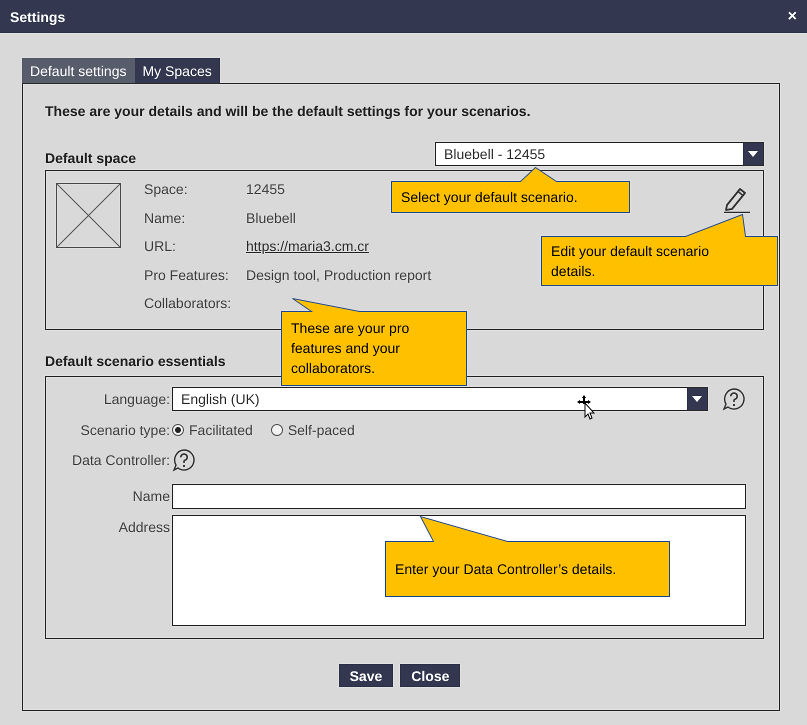 The width and height of the screenshot is (807, 725). What do you see at coordinates (186, 275) in the screenshot?
I see `detail-label: Pro Features:` at bounding box center [186, 275].